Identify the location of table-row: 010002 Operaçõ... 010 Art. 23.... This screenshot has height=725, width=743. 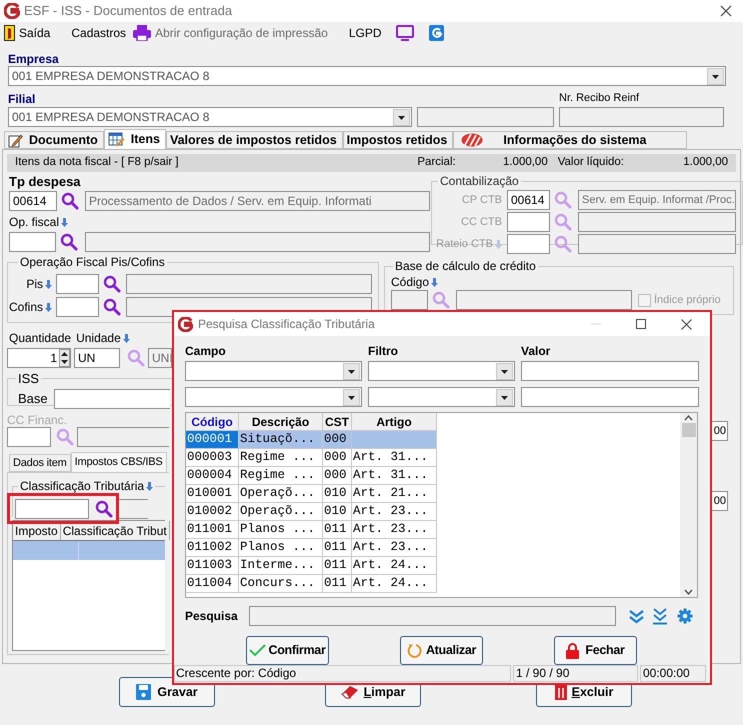
(311, 512).